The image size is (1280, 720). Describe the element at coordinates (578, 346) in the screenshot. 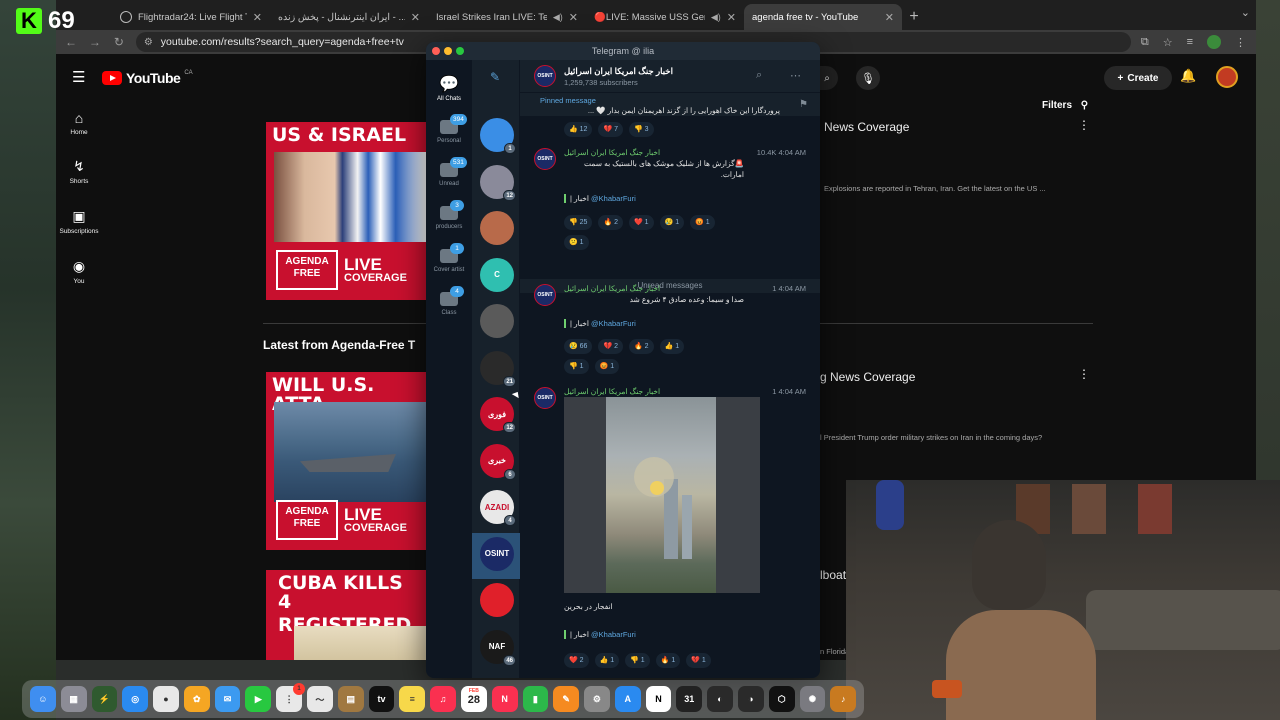

I see `reaction-chip: 😢 66` at that location.